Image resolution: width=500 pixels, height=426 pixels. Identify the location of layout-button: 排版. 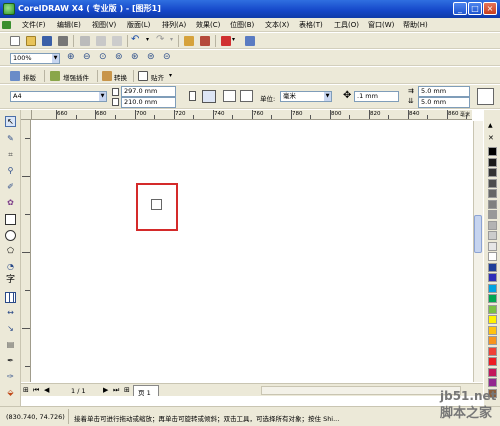
(29, 77).